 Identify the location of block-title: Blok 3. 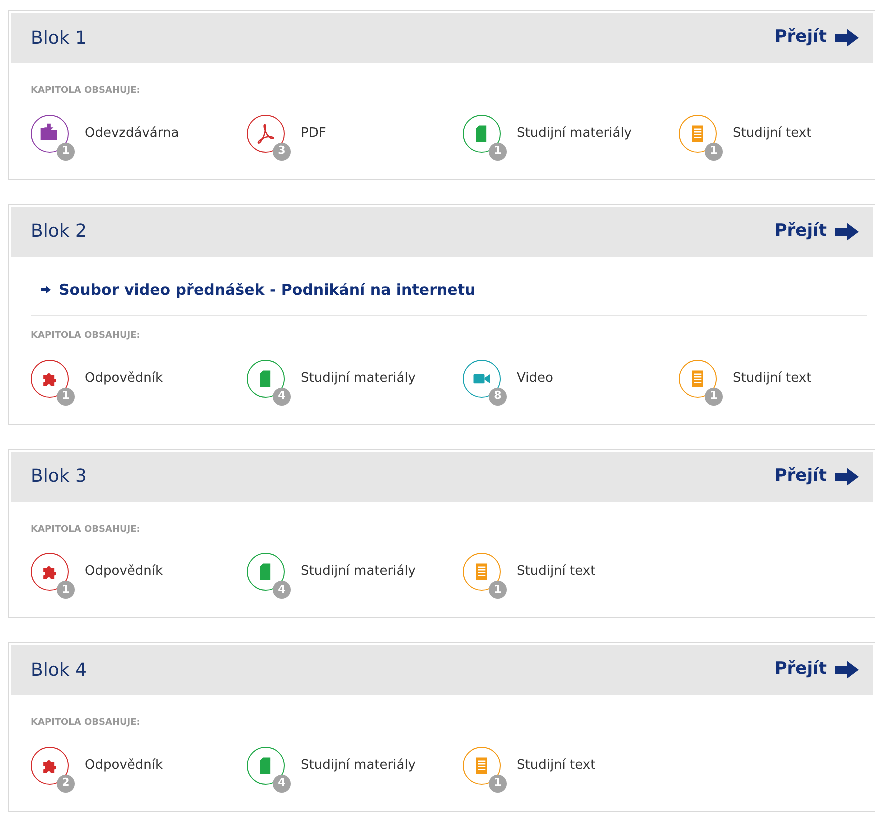
(59, 477).